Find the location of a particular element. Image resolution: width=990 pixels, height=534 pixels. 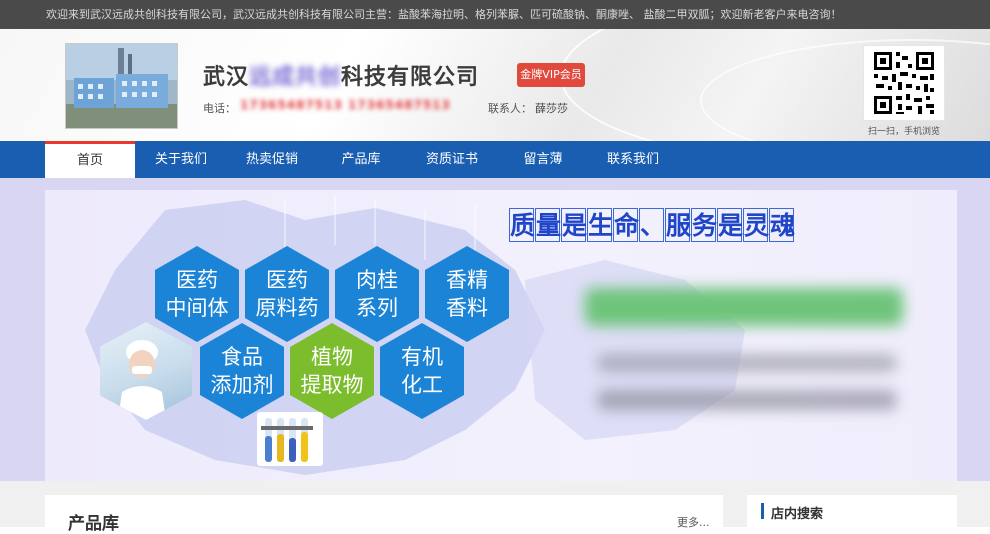

hex-line-1: 植物 is located at coordinates (332, 357).